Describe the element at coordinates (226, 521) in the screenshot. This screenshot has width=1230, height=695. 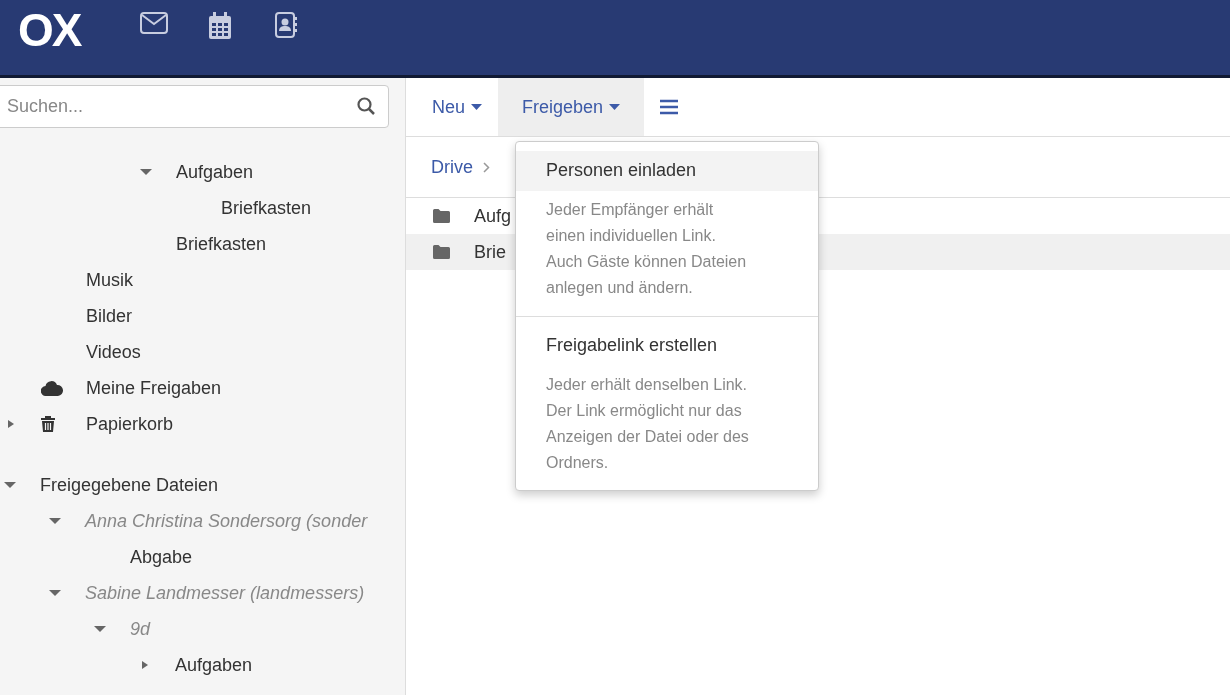
I see `folder-name: Anna Christina Sondersorg (sonder` at that location.